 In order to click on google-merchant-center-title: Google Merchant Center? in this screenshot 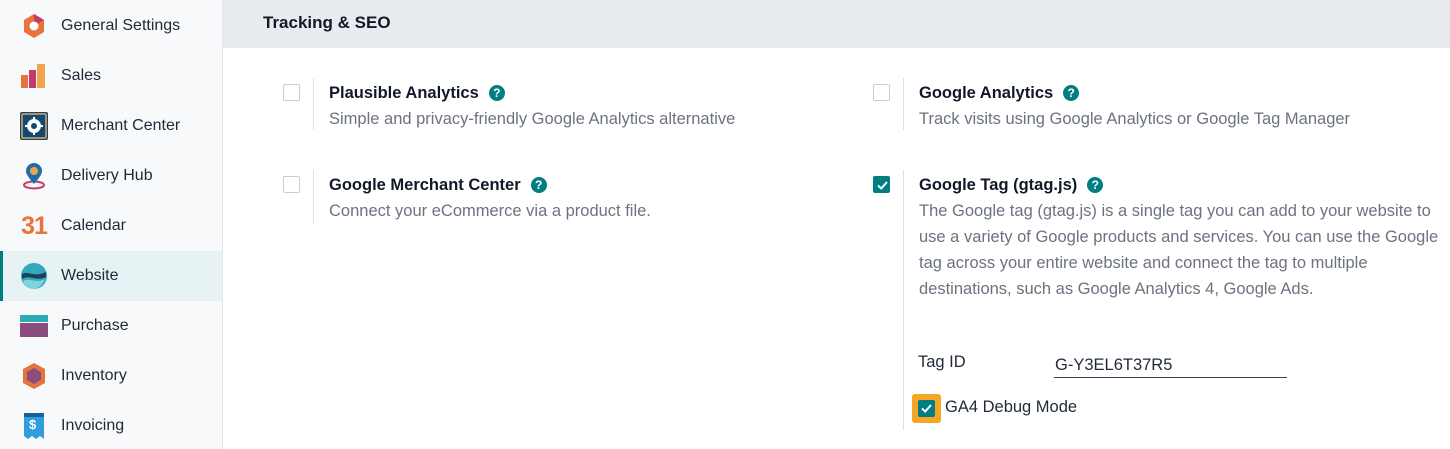, I will do `click(438, 185)`.